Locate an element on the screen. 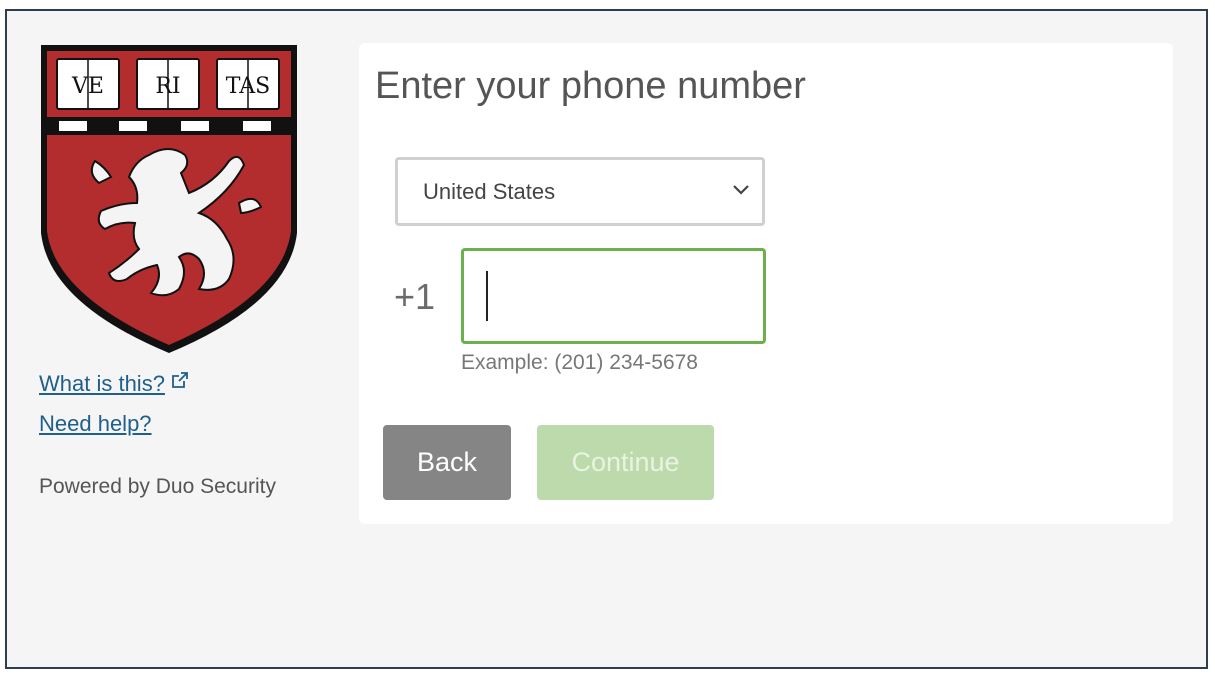  country-code-prefix: +1 is located at coordinates (415, 296).